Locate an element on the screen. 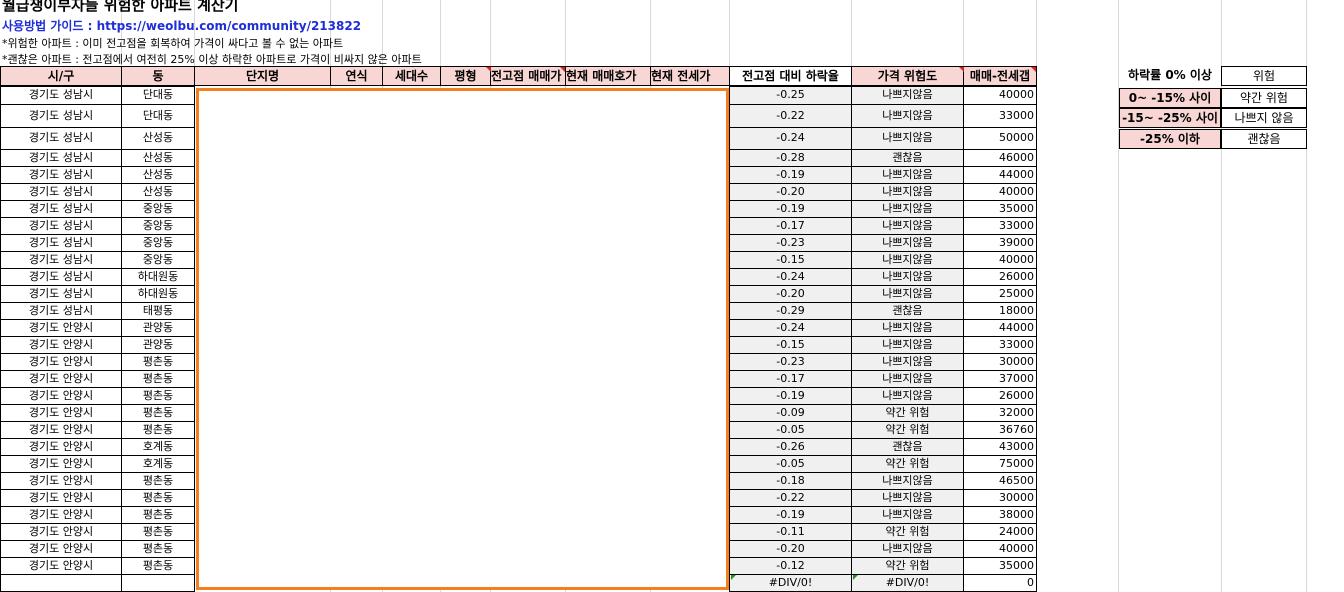 Image resolution: width=1344 pixels, height=592 pixels. legend-range: 하락률 0% 이상 is located at coordinates (1170, 76).